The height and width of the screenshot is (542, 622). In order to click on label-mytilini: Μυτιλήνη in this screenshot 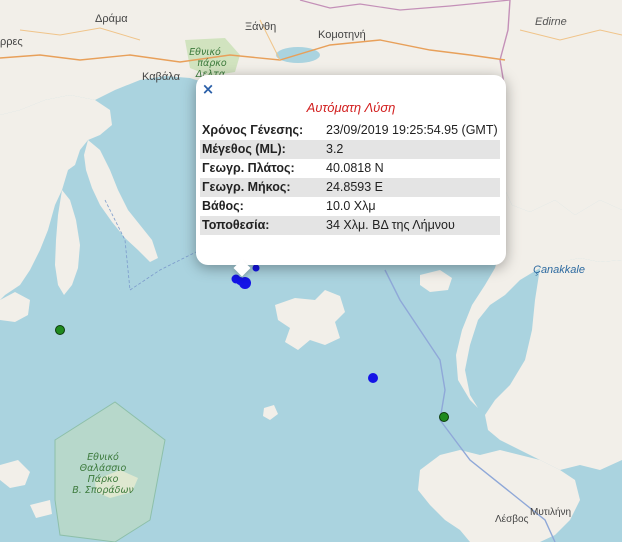, I will do `click(550, 512)`.